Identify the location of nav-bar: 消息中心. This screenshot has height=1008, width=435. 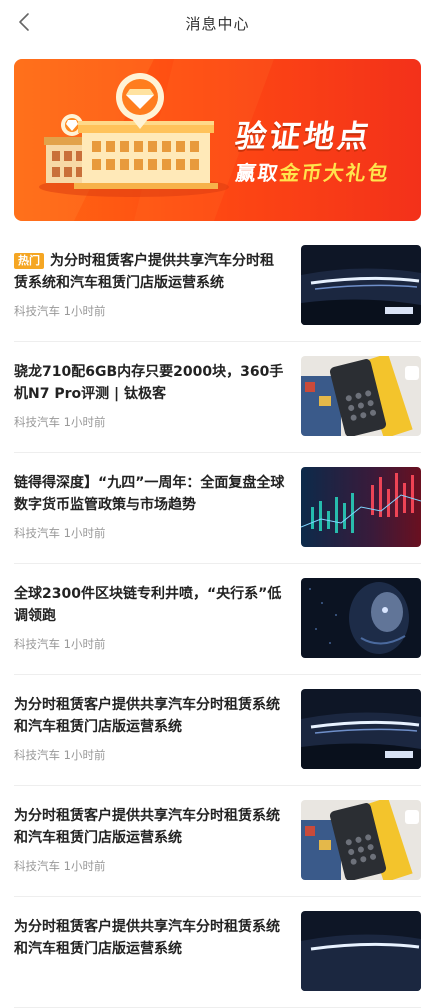
(217, 23).